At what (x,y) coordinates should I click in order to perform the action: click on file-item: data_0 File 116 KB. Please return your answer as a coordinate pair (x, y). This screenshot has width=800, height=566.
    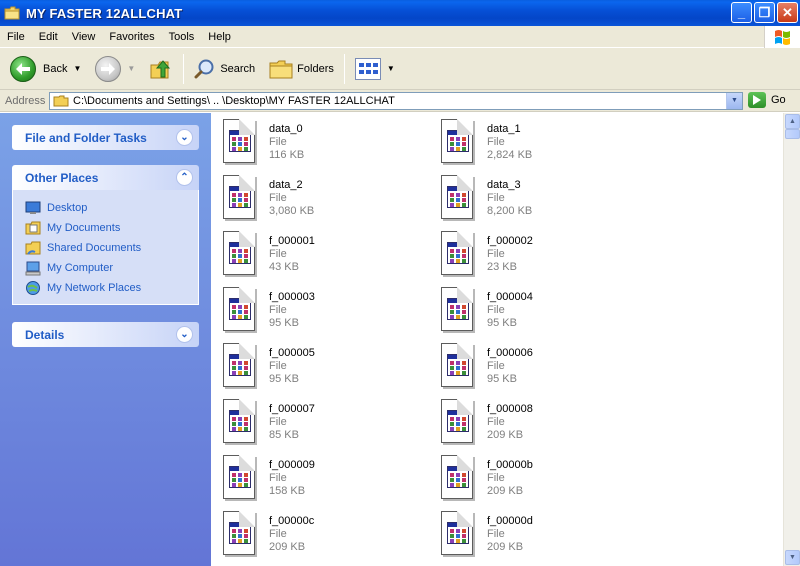
    Looking at the image, I should click on (318, 140).